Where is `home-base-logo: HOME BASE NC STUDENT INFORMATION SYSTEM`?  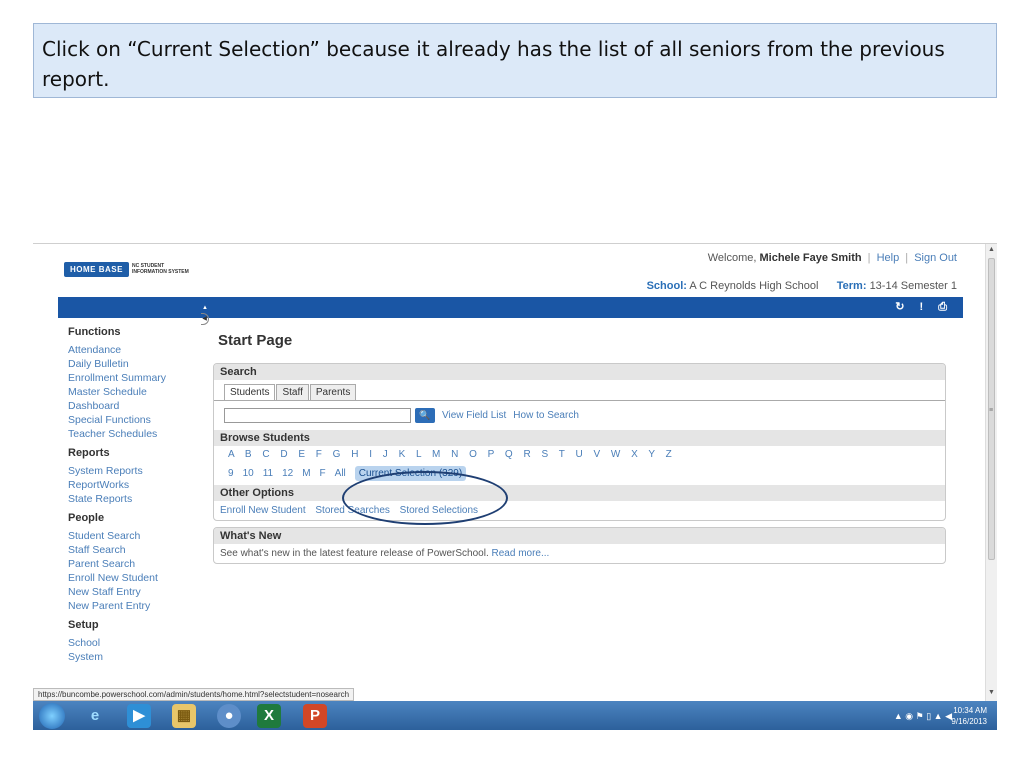
home-base-logo: HOME BASE NC STUDENT INFORMATION SYSTEM is located at coordinates (130, 269).